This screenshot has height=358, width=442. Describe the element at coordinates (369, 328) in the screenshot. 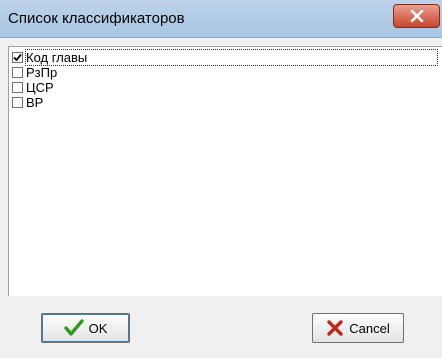

I see `cancel-label: Cancel` at that location.